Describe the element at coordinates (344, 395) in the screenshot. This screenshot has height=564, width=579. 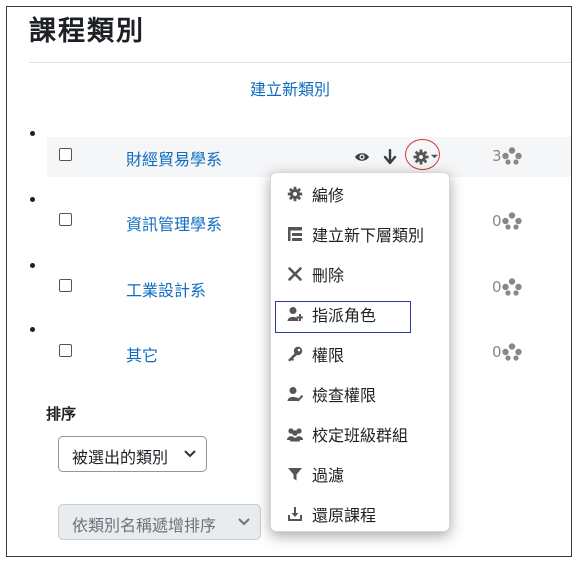
I see `menu-item-label: 檢查權限` at that location.